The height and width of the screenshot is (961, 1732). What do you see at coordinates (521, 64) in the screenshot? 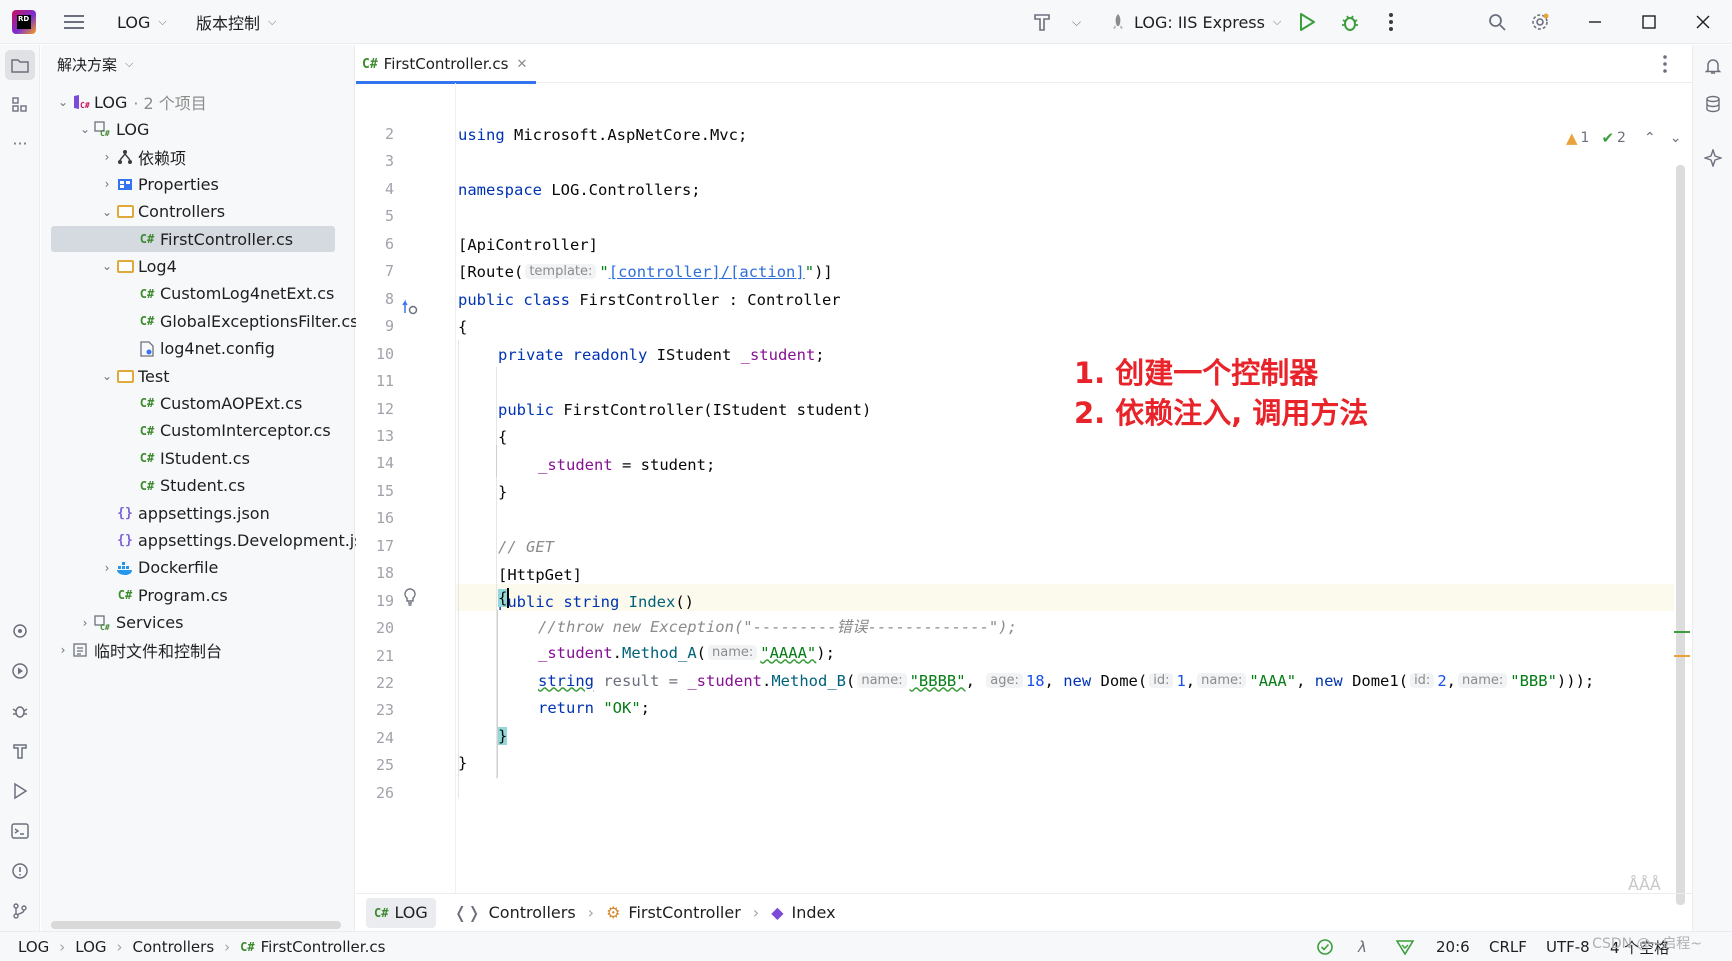
I see `close-tab-icon: ✕` at bounding box center [521, 64].